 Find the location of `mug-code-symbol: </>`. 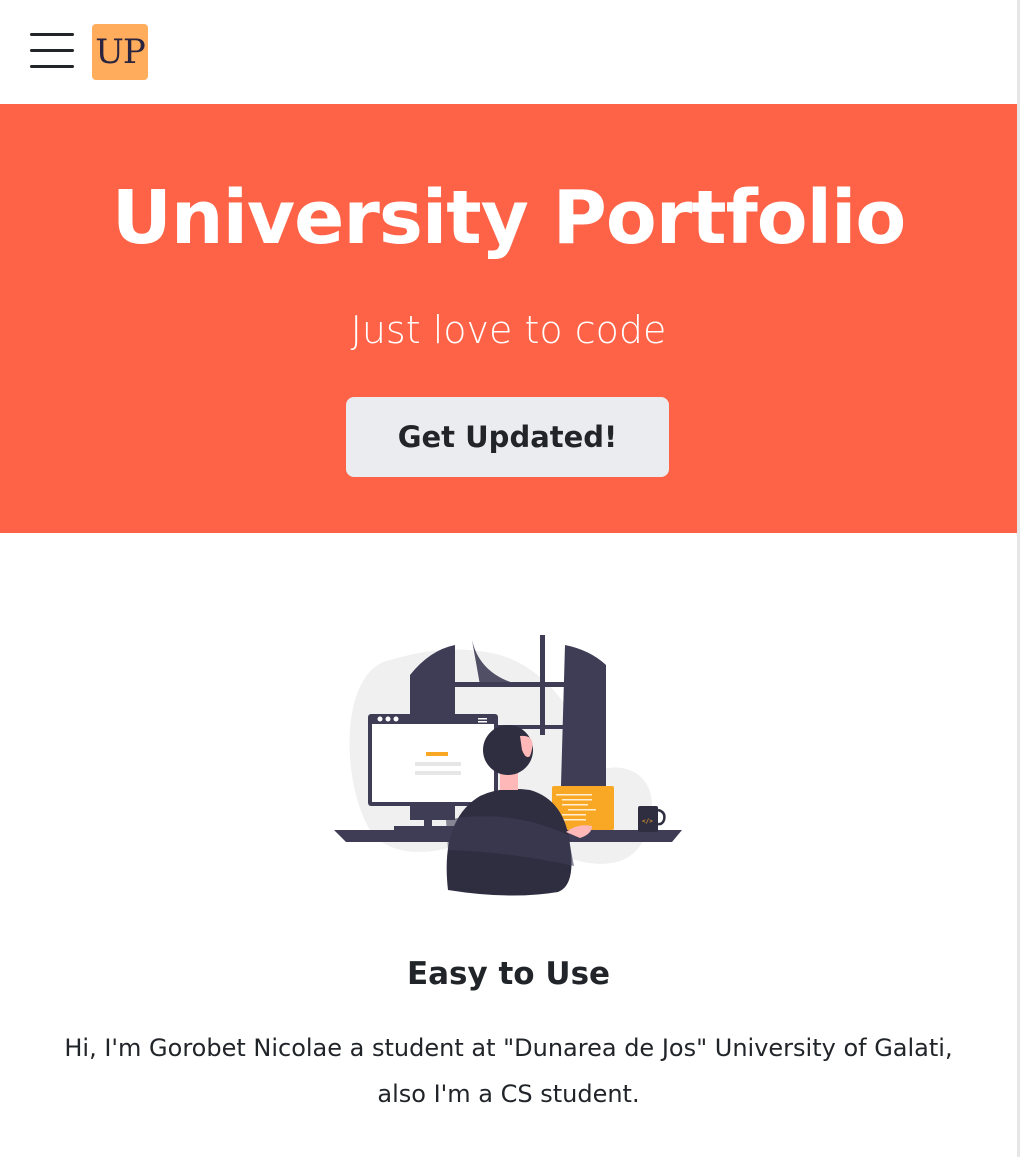

mug-code-symbol: </> is located at coordinates (647, 821).